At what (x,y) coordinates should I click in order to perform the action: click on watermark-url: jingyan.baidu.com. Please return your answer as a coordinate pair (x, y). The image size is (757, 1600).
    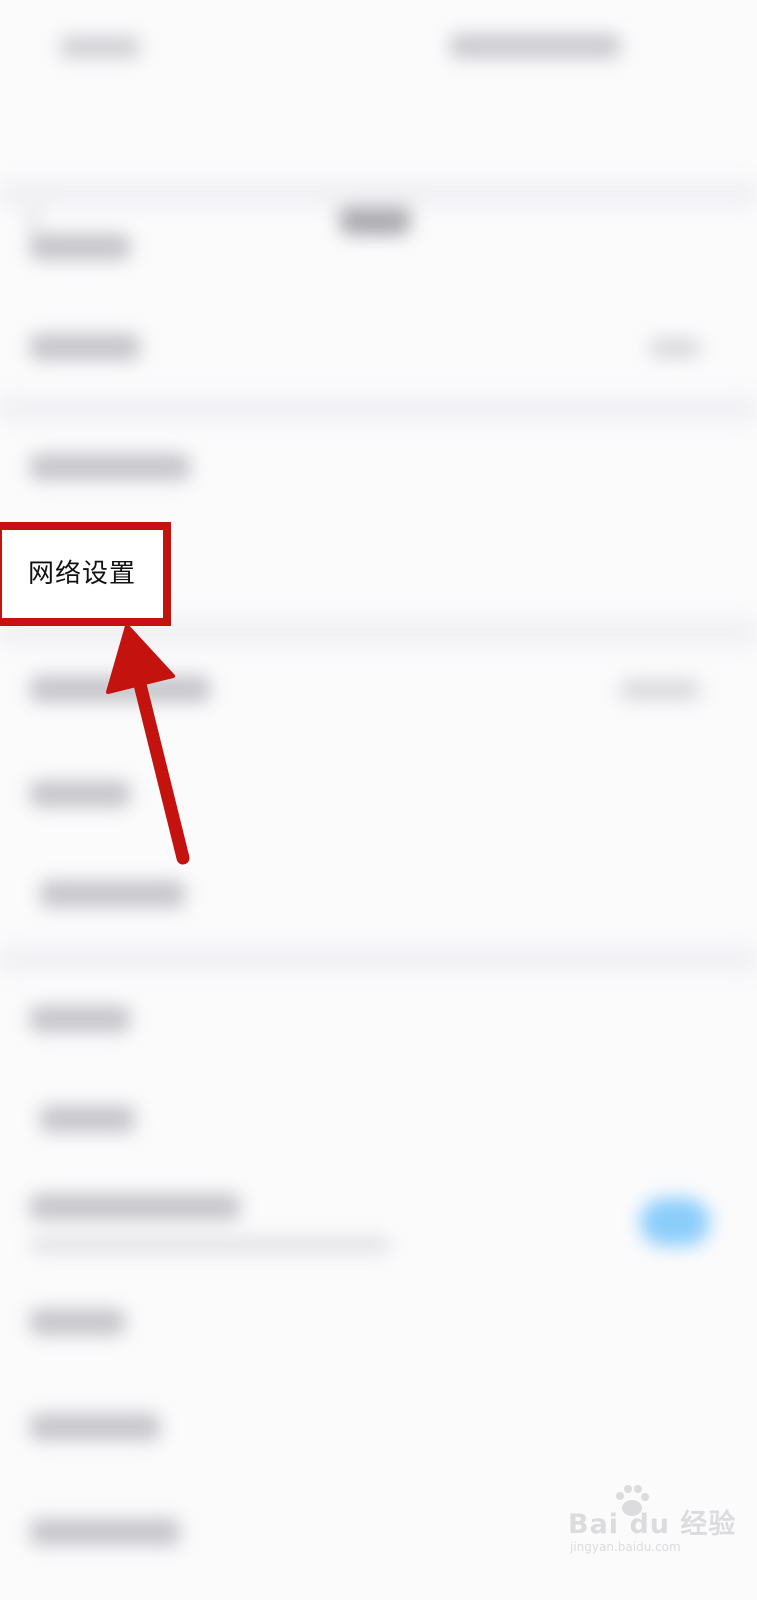
    Looking at the image, I should click on (625, 1547).